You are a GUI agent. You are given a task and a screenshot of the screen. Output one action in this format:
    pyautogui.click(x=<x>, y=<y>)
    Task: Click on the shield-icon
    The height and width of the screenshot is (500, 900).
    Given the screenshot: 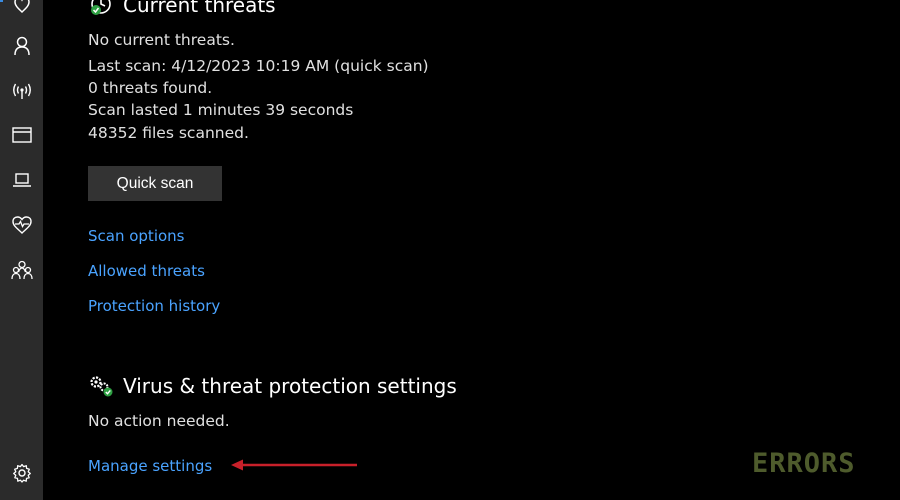 What is the action you would take?
    pyautogui.click(x=22, y=8)
    